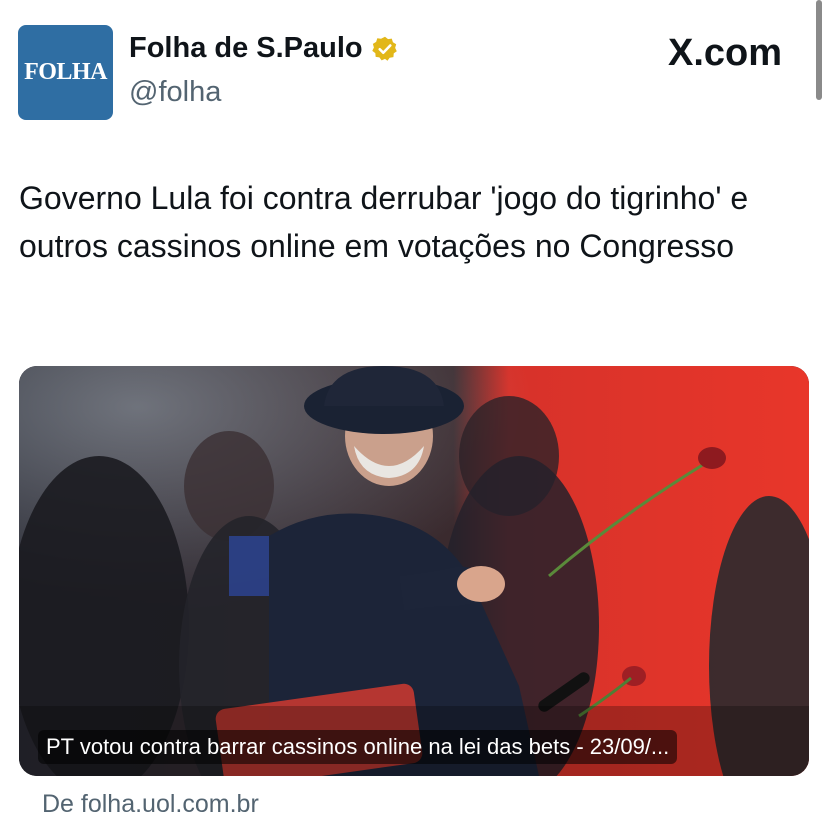 This screenshot has height=839, width=828. I want to click on author-name-row: Folha de S.Paulo, so click(264, 48).